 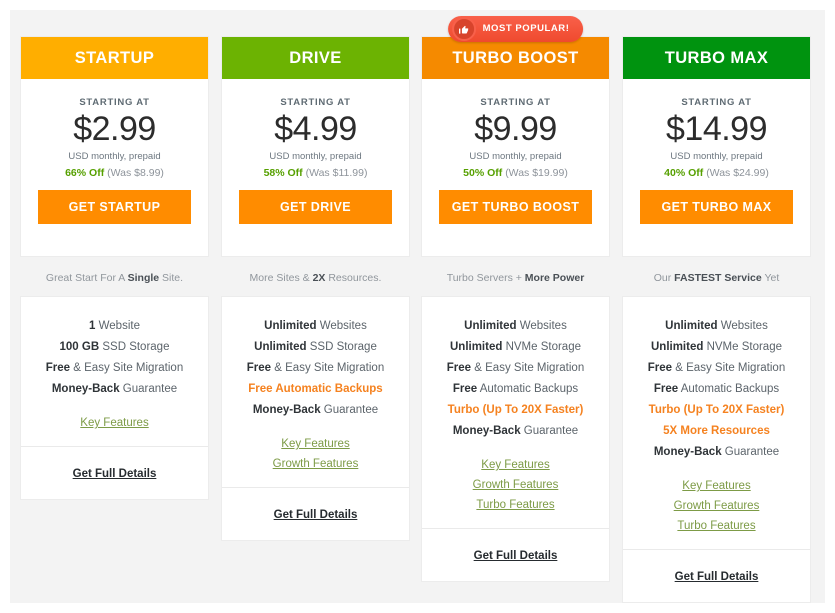 What do you see at coordinates (717, 129) in the screenshot?
I see `plan-price: $14.99` at bounding box center [717, 129].